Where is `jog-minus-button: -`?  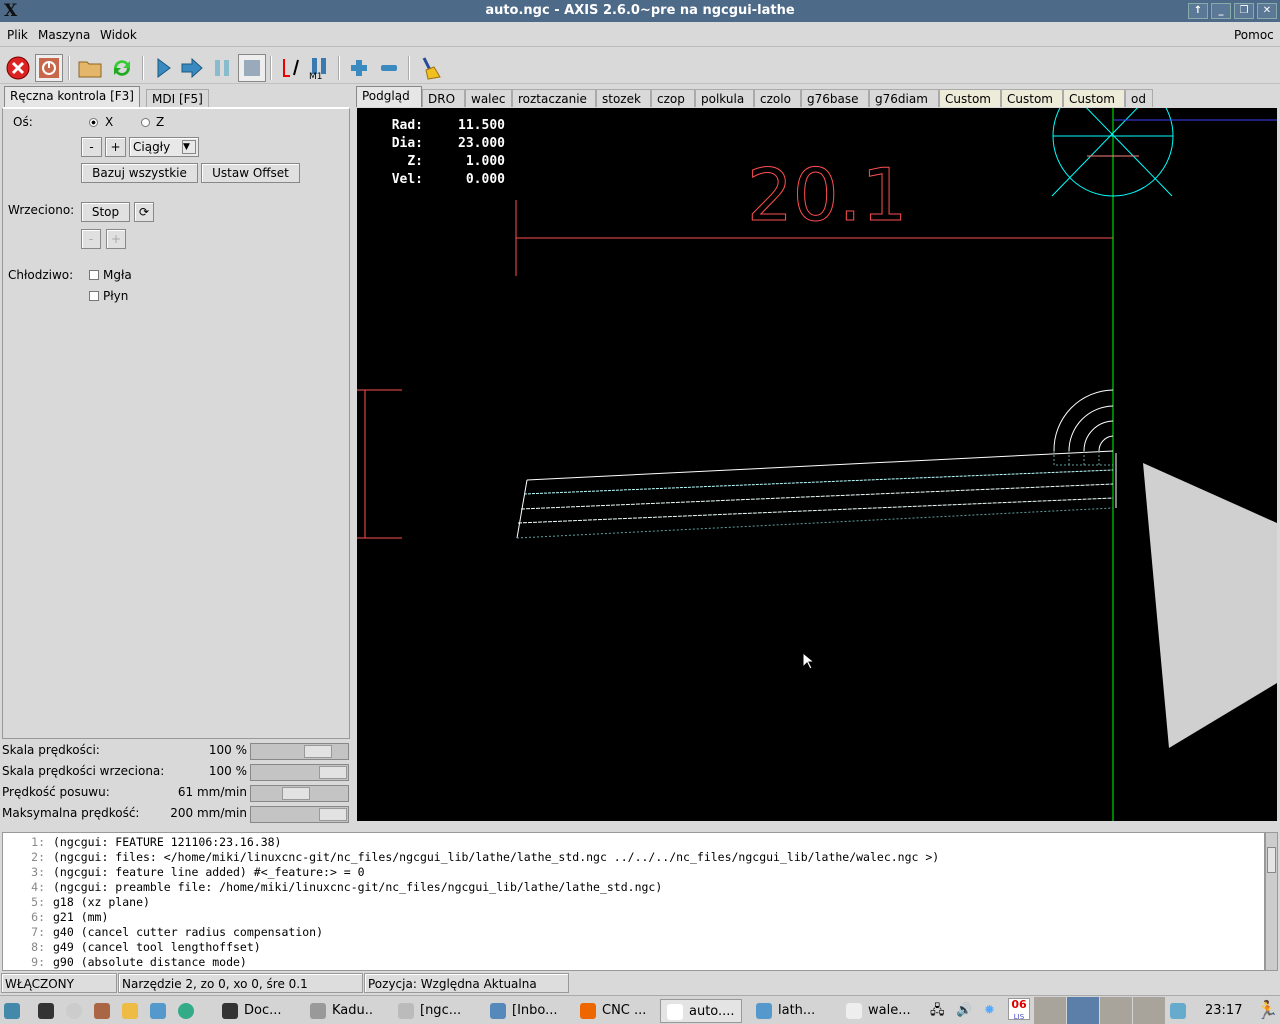 jog-minus-button: - is located at coordinates (91, 147).